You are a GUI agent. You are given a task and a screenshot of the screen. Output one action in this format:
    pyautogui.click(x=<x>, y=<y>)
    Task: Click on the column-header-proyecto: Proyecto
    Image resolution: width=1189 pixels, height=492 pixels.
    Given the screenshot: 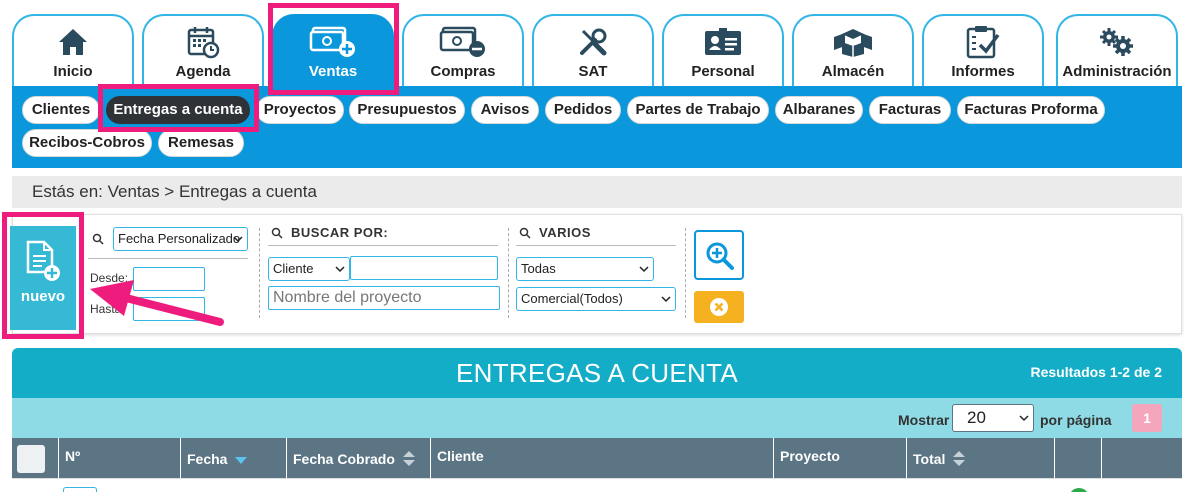 What is the action you would take?
    pyautogui.click(x=840, y=458)
    